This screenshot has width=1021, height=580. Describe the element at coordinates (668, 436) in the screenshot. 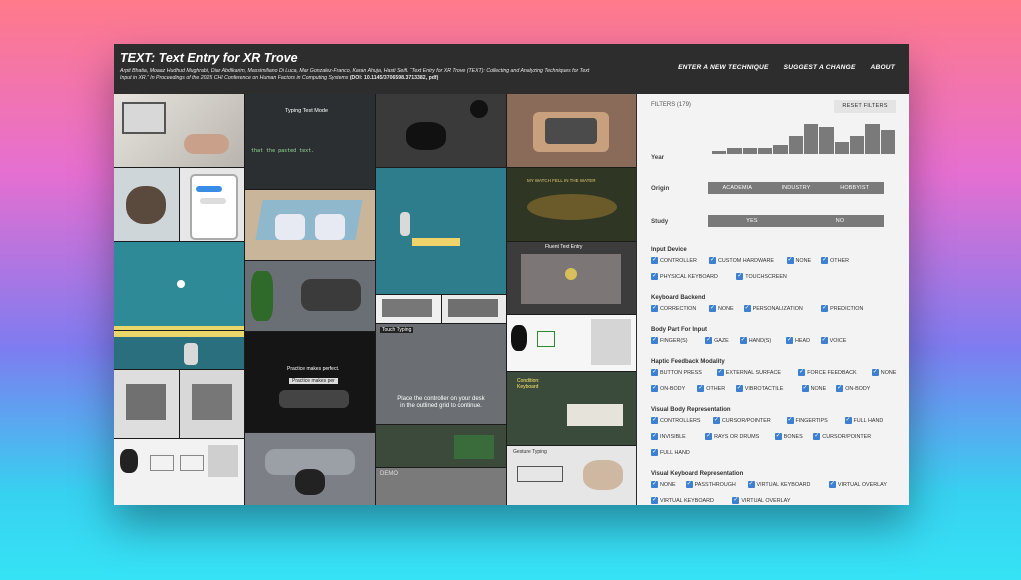

I see `filter-checkbox: ✓ INVISIBLE` at that location.